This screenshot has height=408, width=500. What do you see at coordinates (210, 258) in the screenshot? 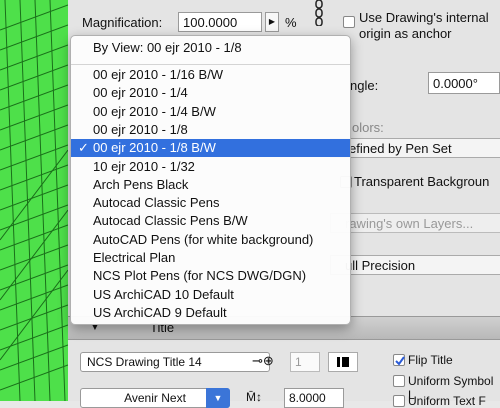
I see `menu-item: Electrical Plan` at bounding box center [210, 258].